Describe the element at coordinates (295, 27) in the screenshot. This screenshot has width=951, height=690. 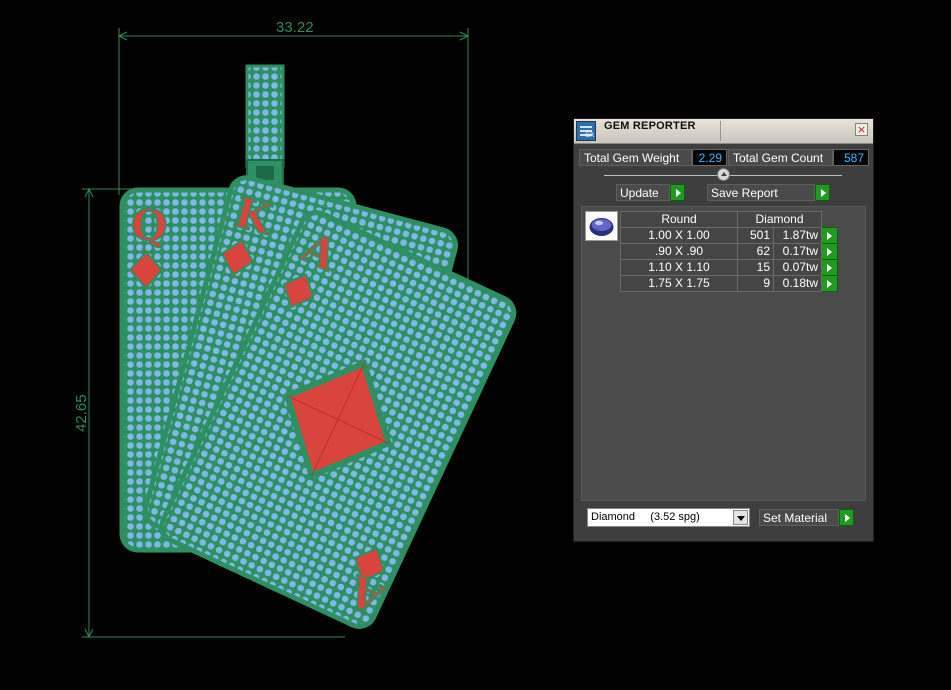
I see `dimension-width-label: 33.22` at that location.